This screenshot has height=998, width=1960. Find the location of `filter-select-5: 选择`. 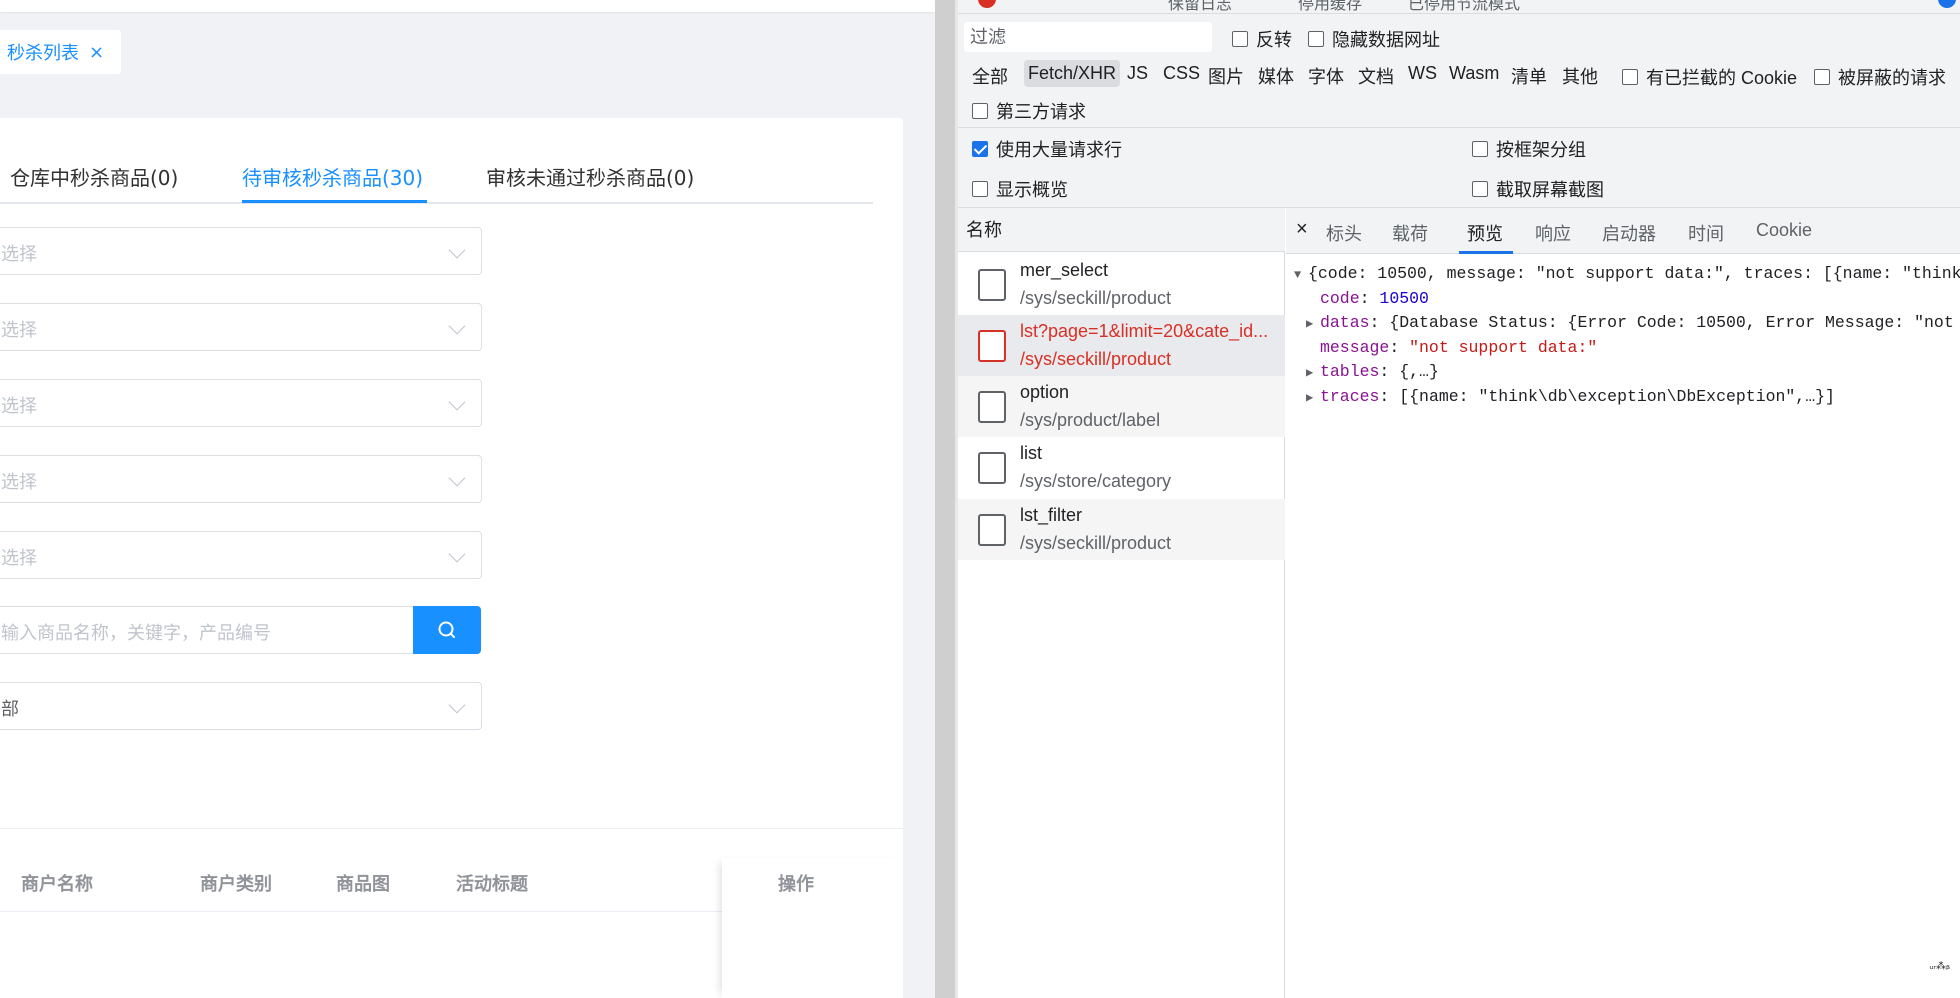

filter-select-5: 选择 is located at coordinates (241, 555).